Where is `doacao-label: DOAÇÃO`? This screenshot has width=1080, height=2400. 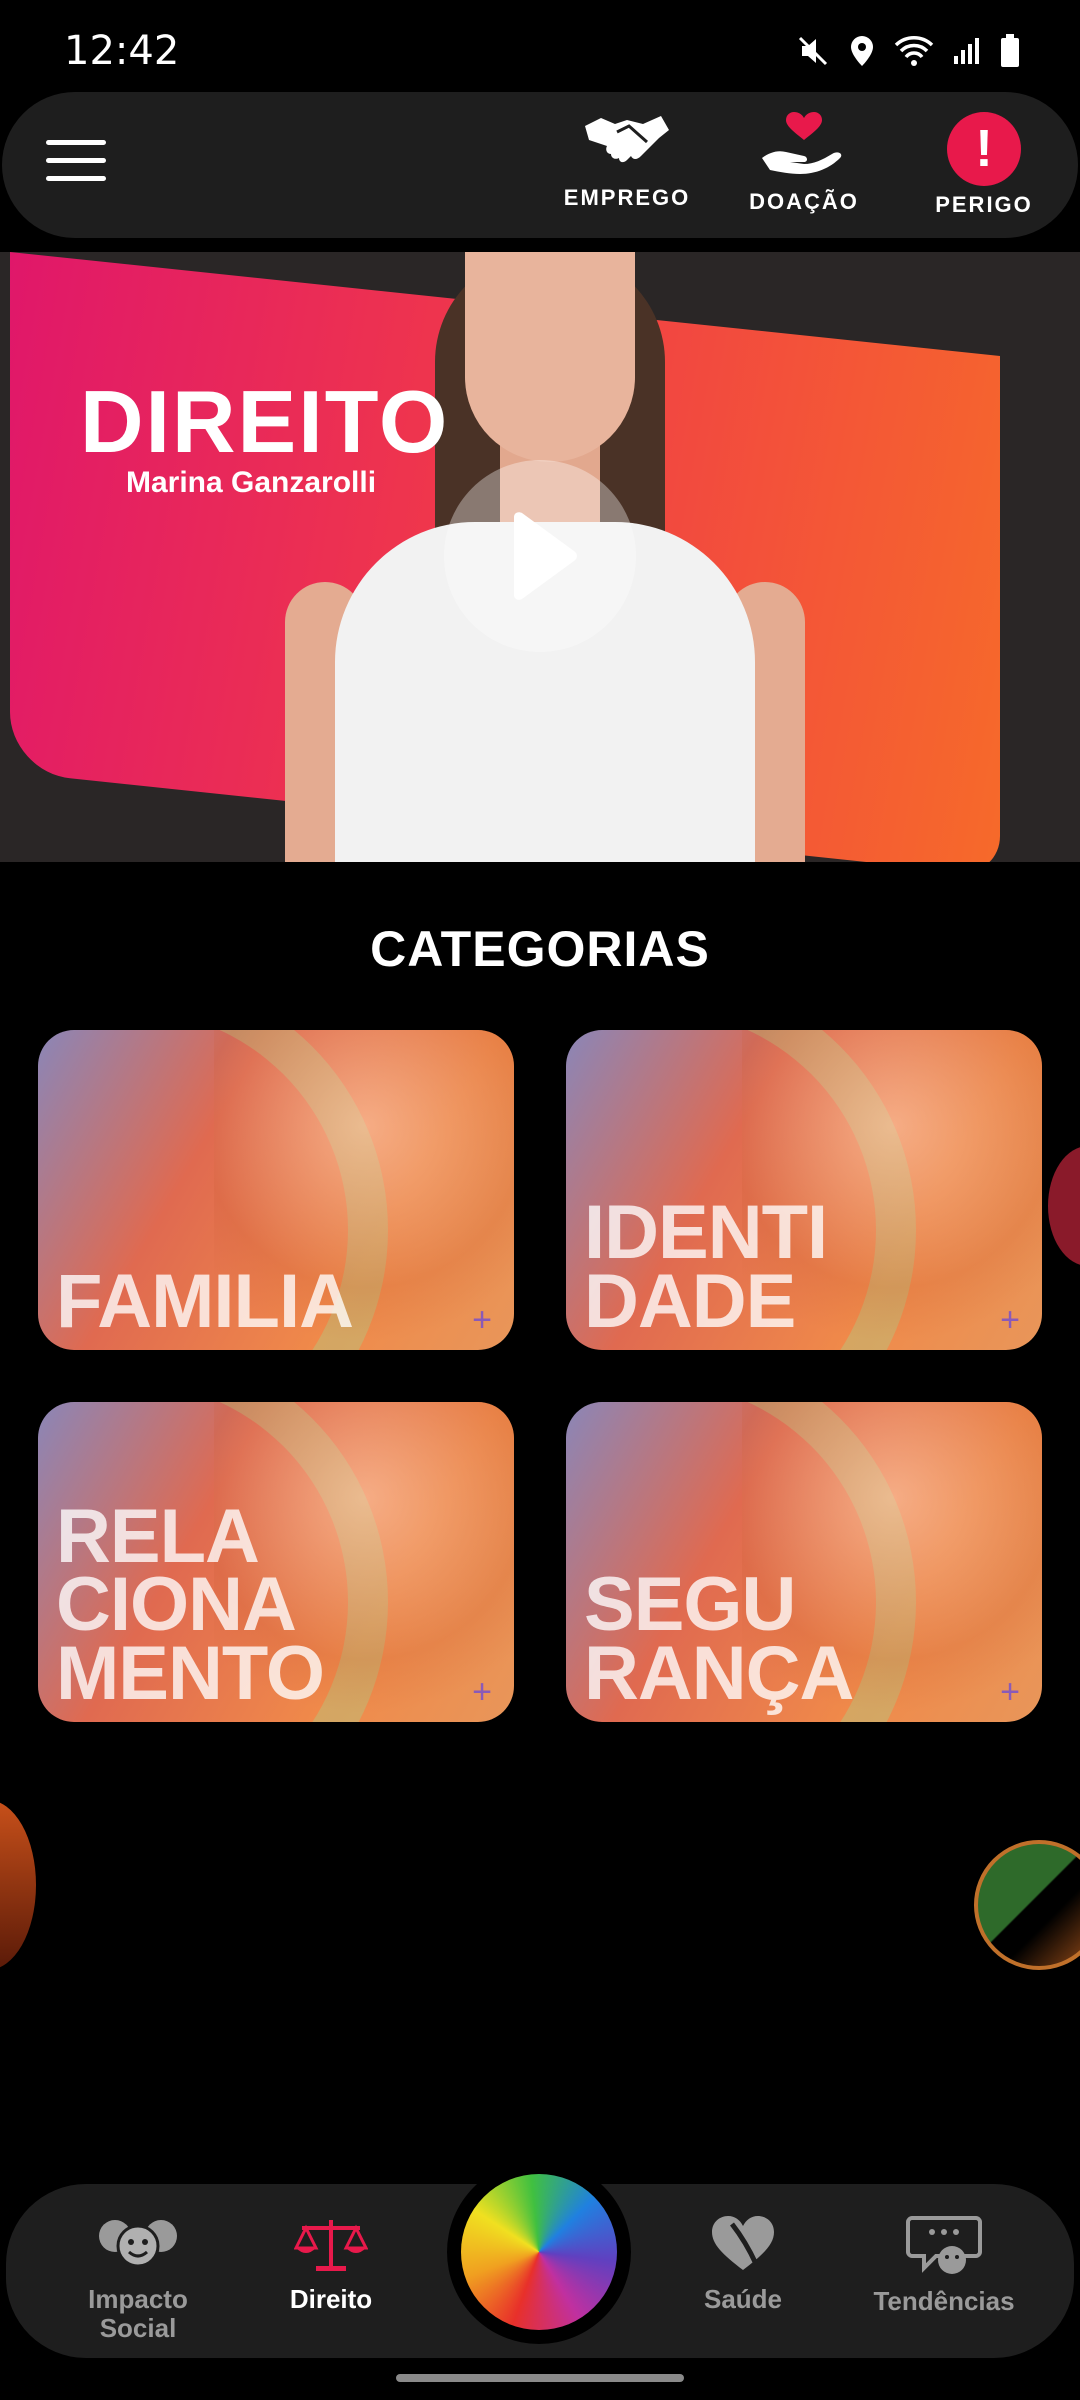
doacao-label: DOAÇÃO is located at coordinates (804, 201).